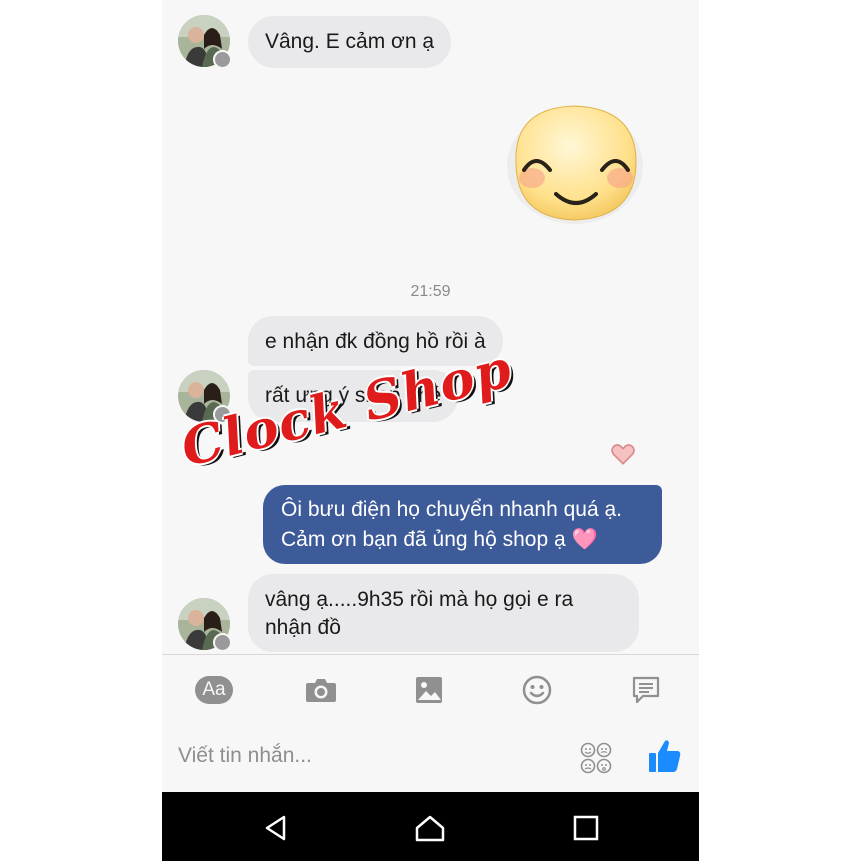  I want to click on message-bubble-incoming: Vâng. E cảm ơn ạ, so click(350, 42).